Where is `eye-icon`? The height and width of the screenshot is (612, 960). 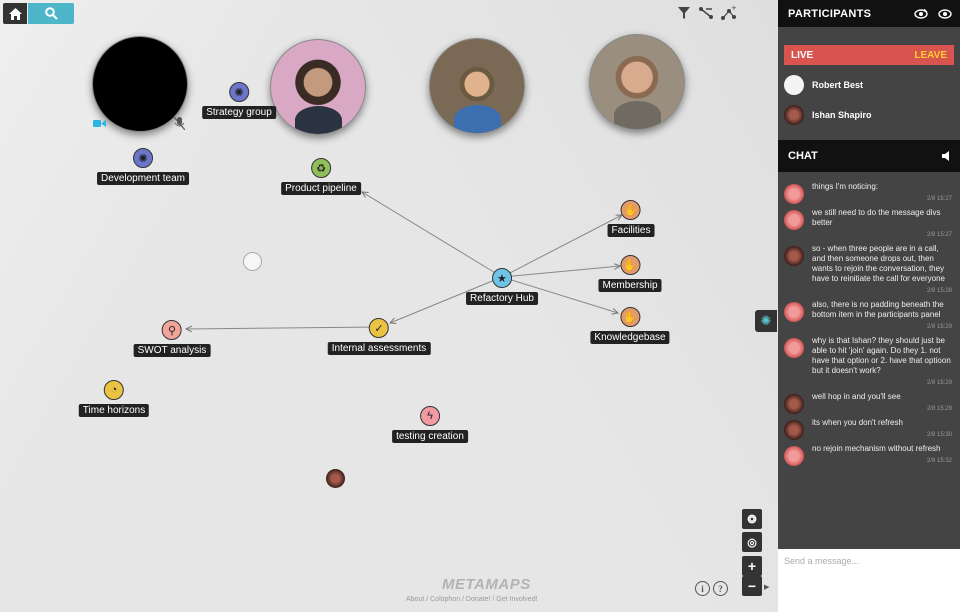
eye-icon is located at coordinates (945, 13).